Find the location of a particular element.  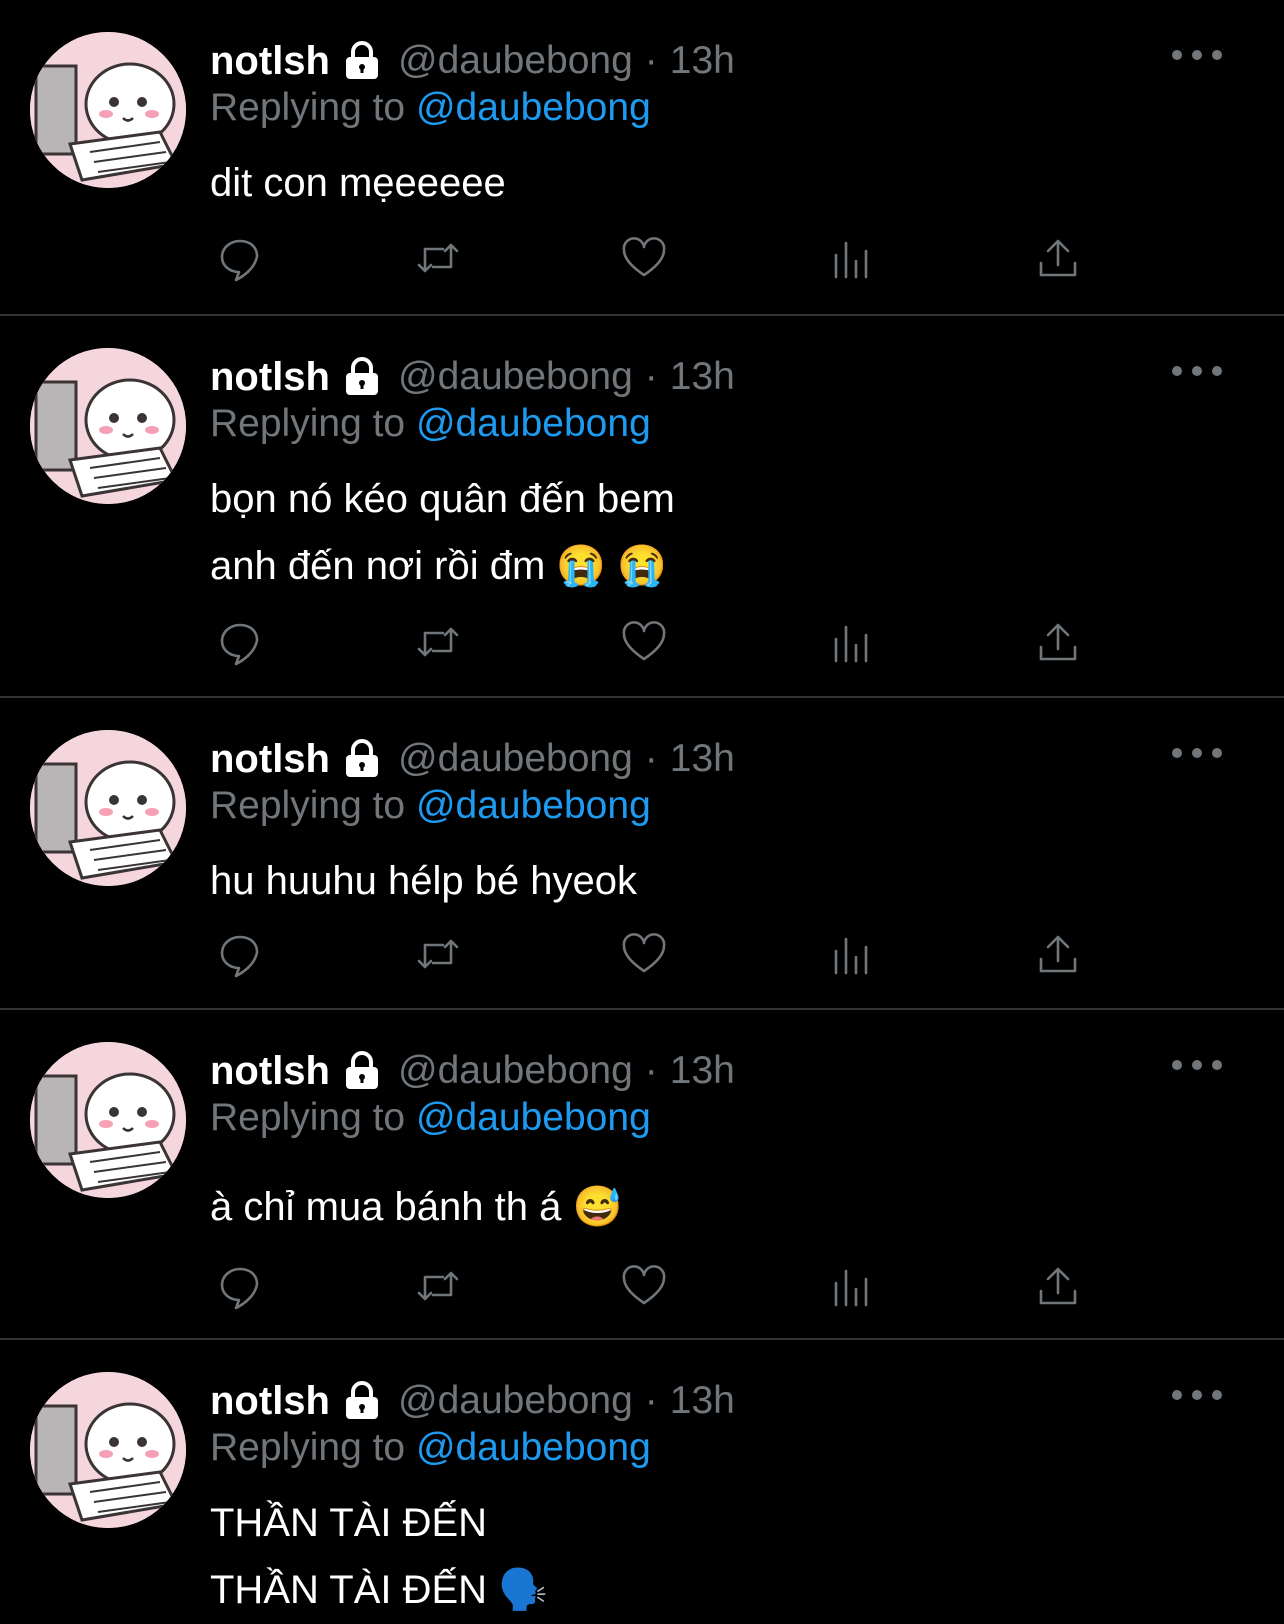

tweet-text: dit con mẹeeeee is located at coordinates (358, 183).